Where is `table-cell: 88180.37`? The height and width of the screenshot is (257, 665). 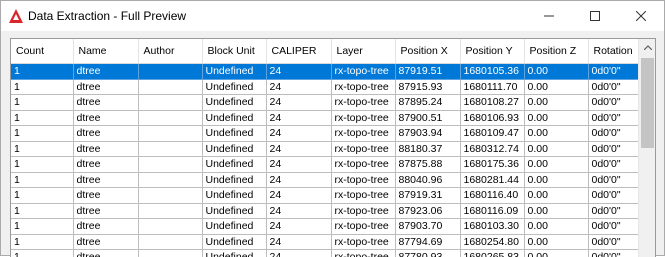 table-cell: 88180.37 is located at coordinates (427, 149).